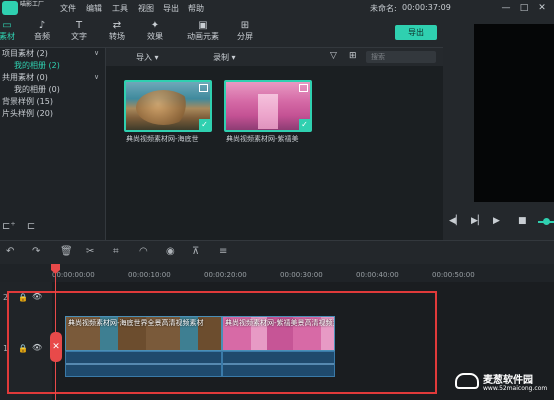 Image resolution: width=554 pixels, height=400 pixels. I want to click on close-button: ✕, so click(542, 8).